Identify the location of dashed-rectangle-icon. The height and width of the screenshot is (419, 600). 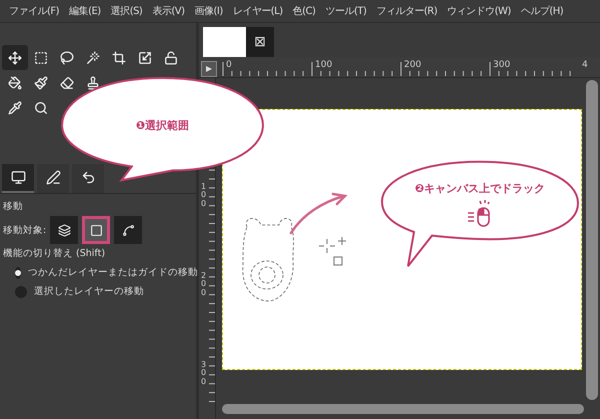
(41, 57).